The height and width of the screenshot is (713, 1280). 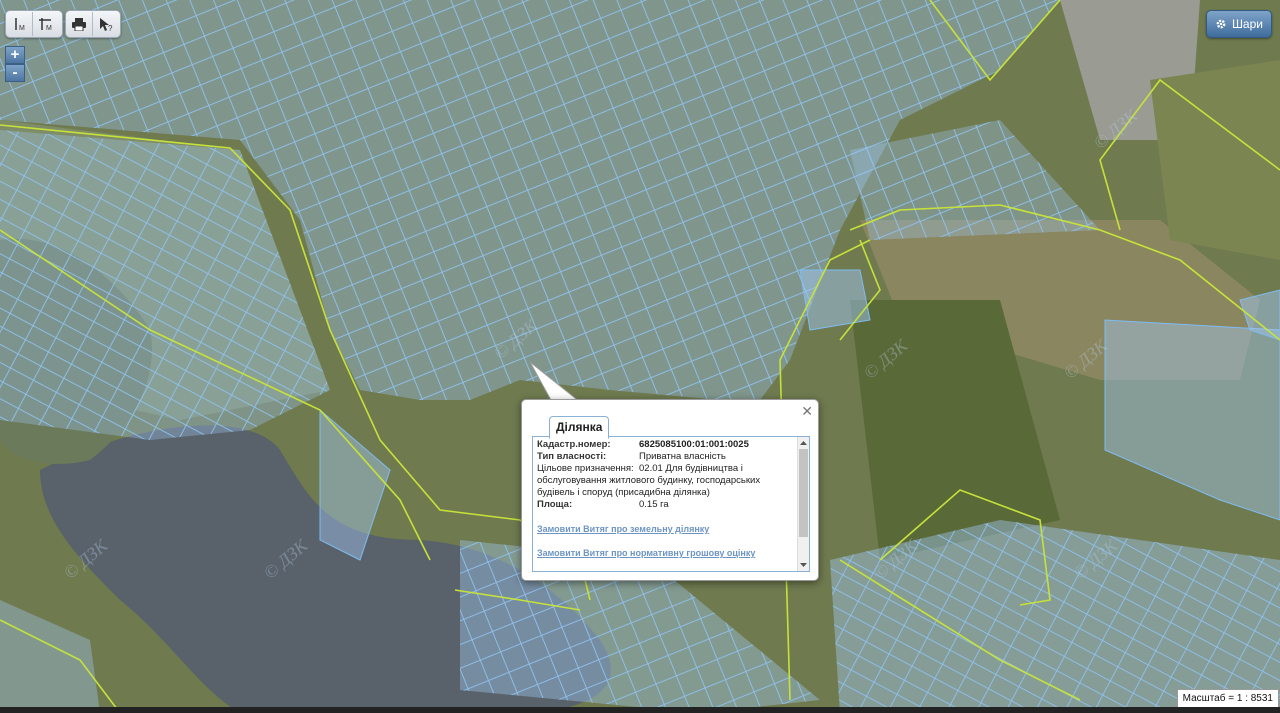 I want to click on popup-scrollbar, so click(x=803, y=504).